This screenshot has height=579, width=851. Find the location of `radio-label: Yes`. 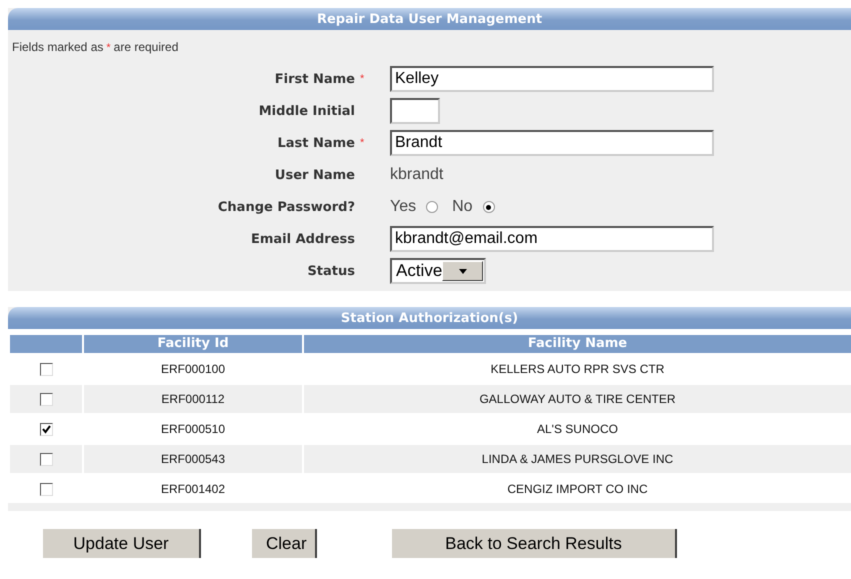

radio-label: Yes is located at coordinates (403, 207).